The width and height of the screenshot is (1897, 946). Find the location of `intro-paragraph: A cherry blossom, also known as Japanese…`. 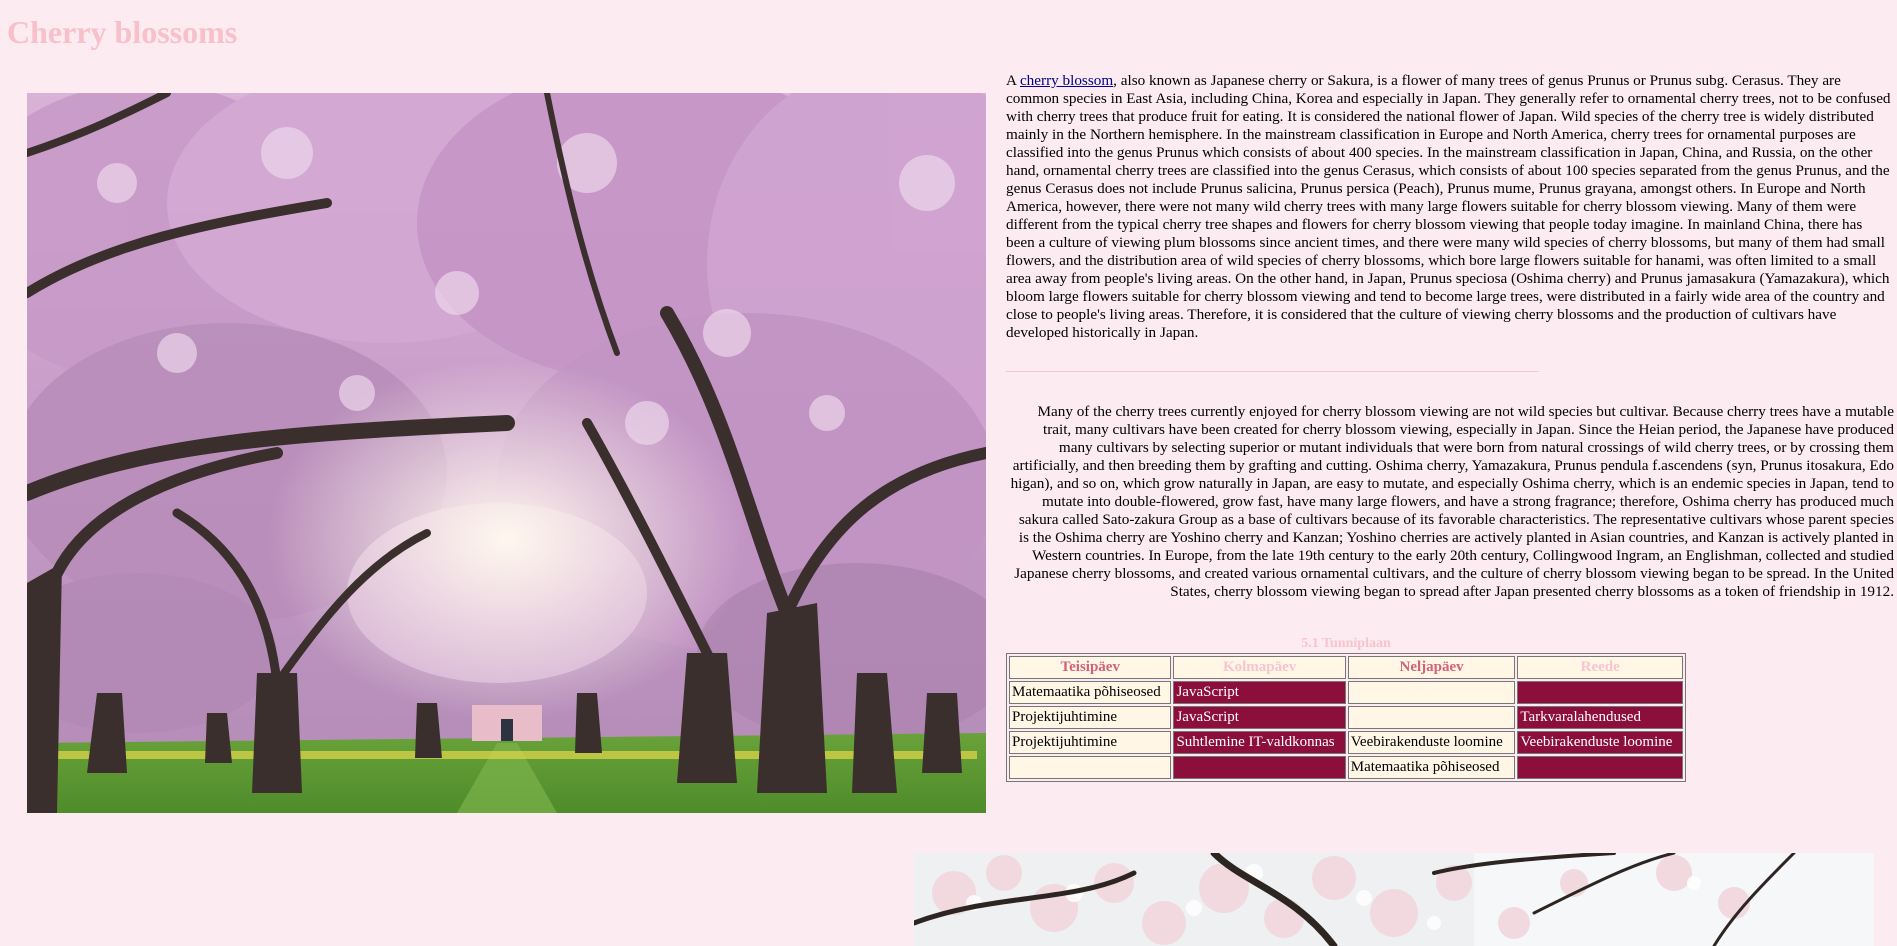

intro-paragraph: A cherry blossom, also known as Japanese… is located at coordinates (1448, 207).